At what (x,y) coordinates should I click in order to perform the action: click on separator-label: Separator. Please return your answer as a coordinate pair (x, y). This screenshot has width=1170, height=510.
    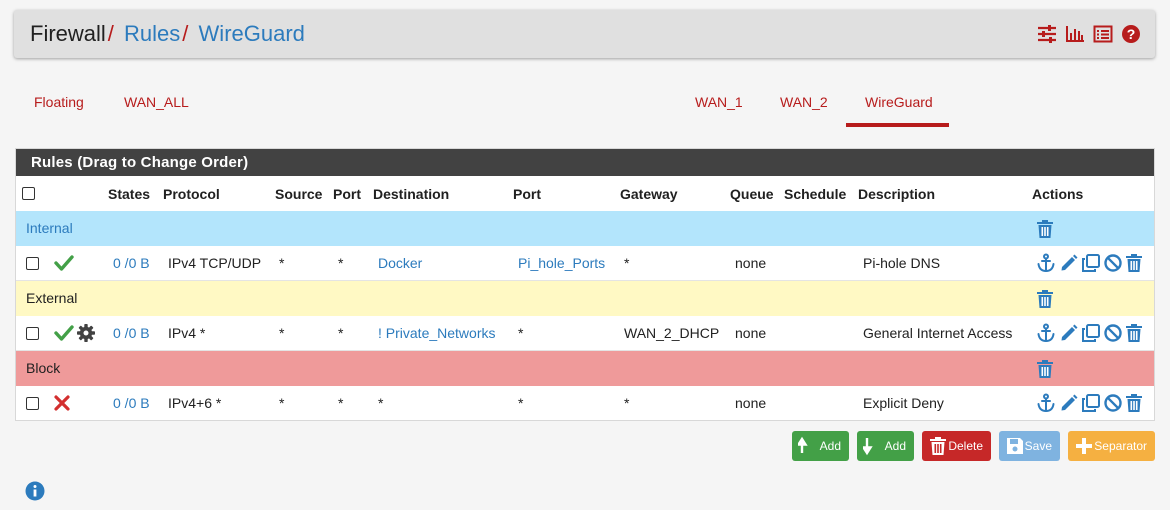
    Looking at the image, I should click on (1120, 446).